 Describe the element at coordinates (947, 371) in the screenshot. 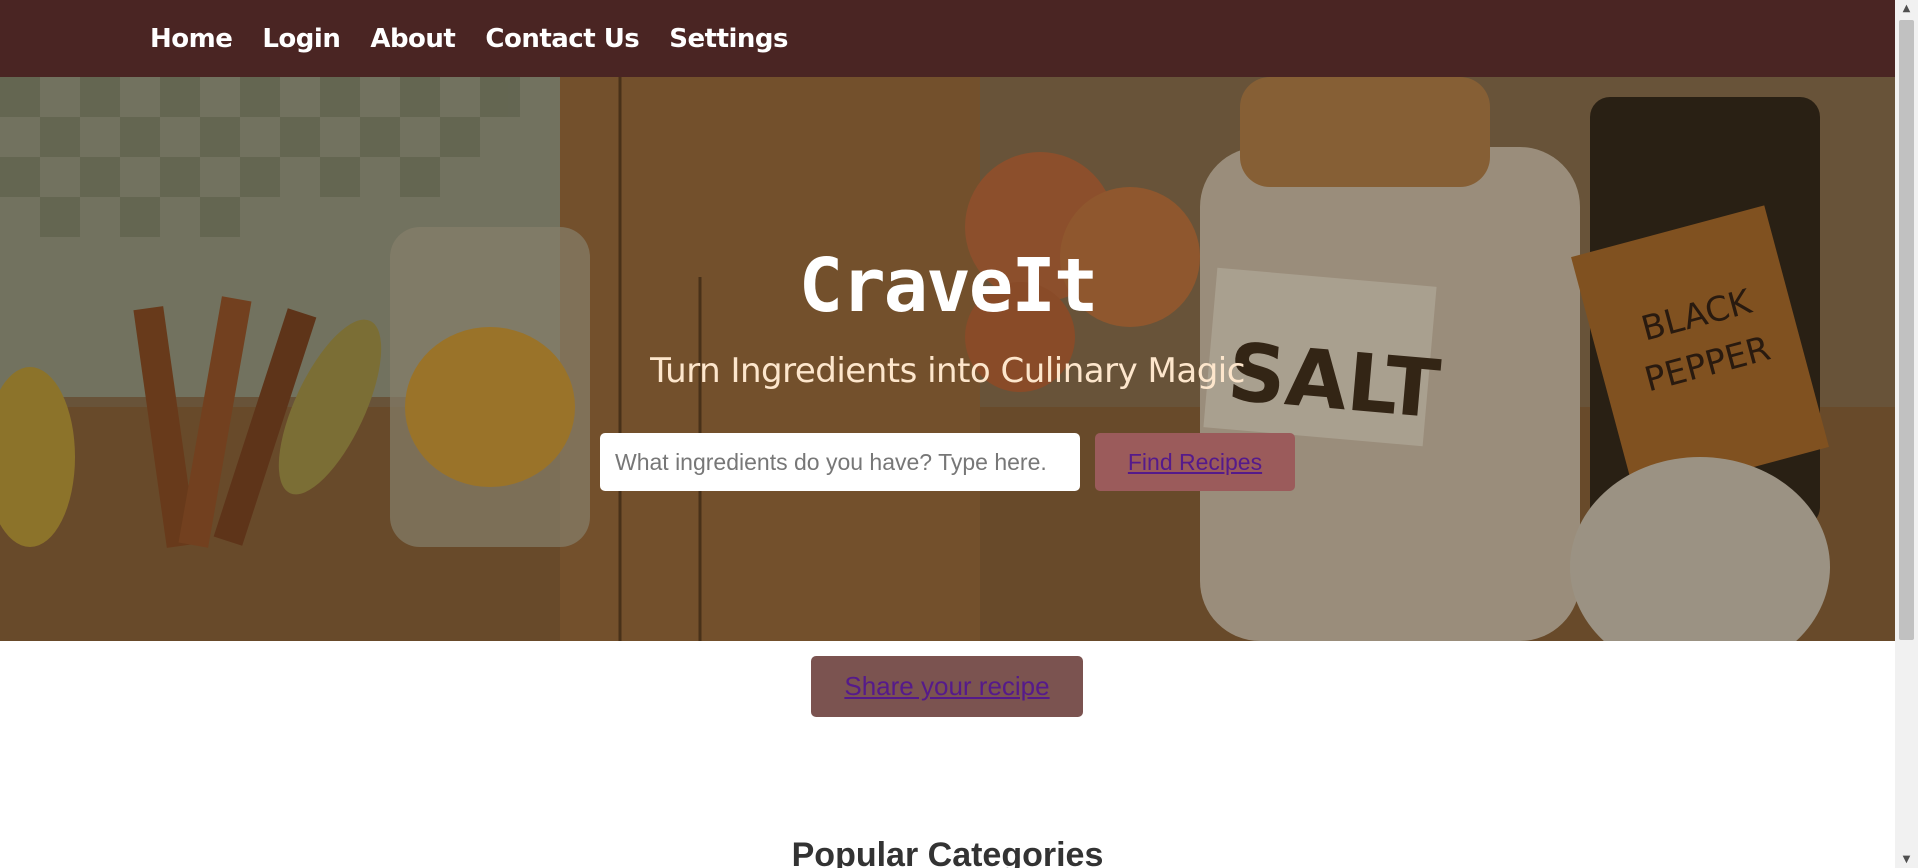

I see `site-tagline: Turn Ingredients into Culinary Magic` at that location.